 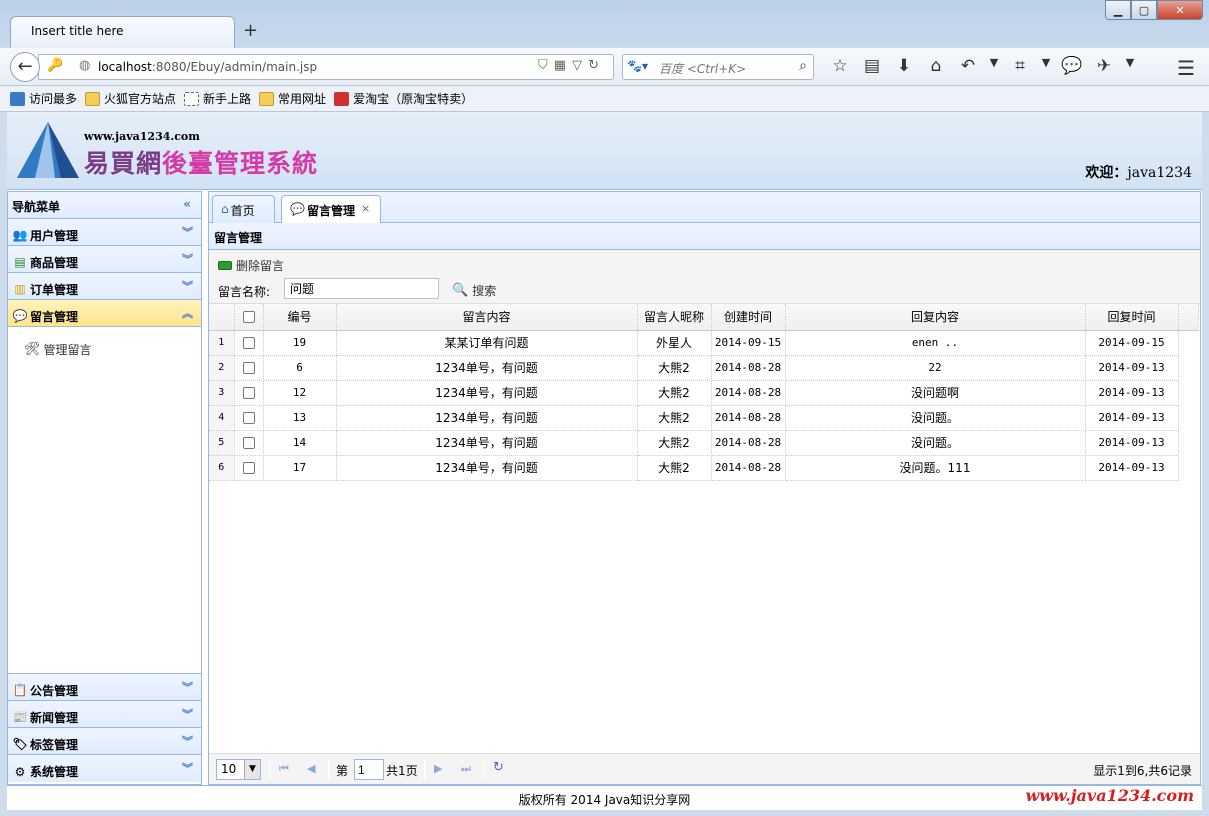 What do you see at coordinates (104, 768) in the screenshot?
I see `sidebar-item-system: ⚙ 系统管理 ︾` at bounding box center [104, 768].